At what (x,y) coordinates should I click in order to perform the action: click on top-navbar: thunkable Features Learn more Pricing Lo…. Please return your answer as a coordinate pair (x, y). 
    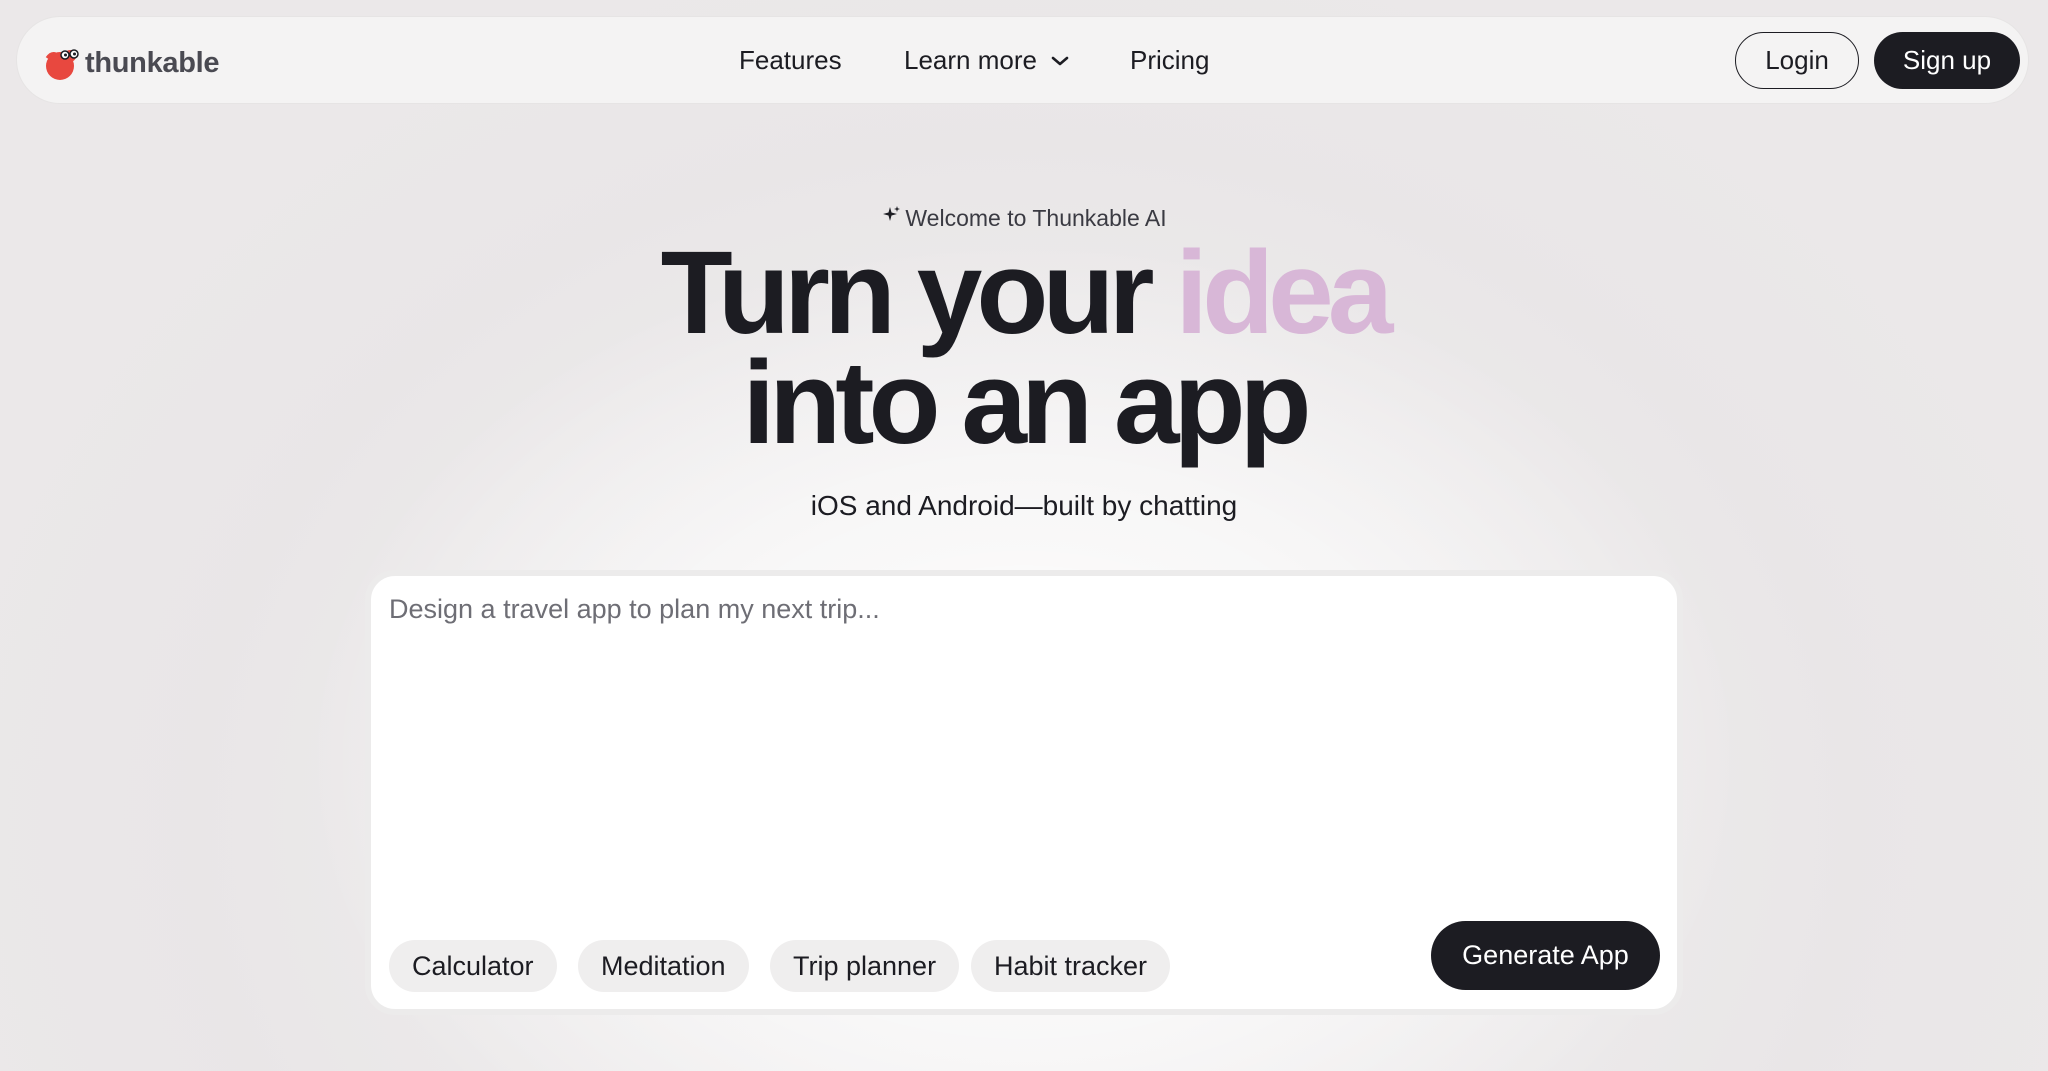
    Looking at the image, I should click on (1022, 60).